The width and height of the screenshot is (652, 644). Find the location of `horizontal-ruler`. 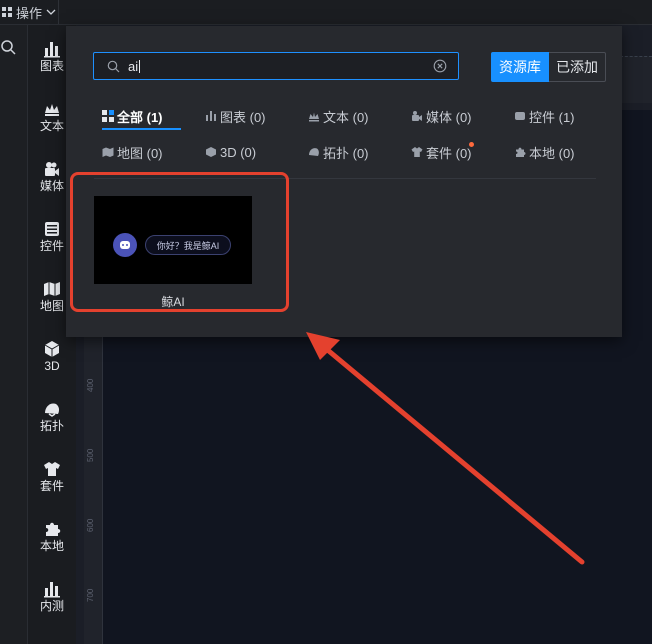

horizontal-ruler is located at coordinates (636, 79).